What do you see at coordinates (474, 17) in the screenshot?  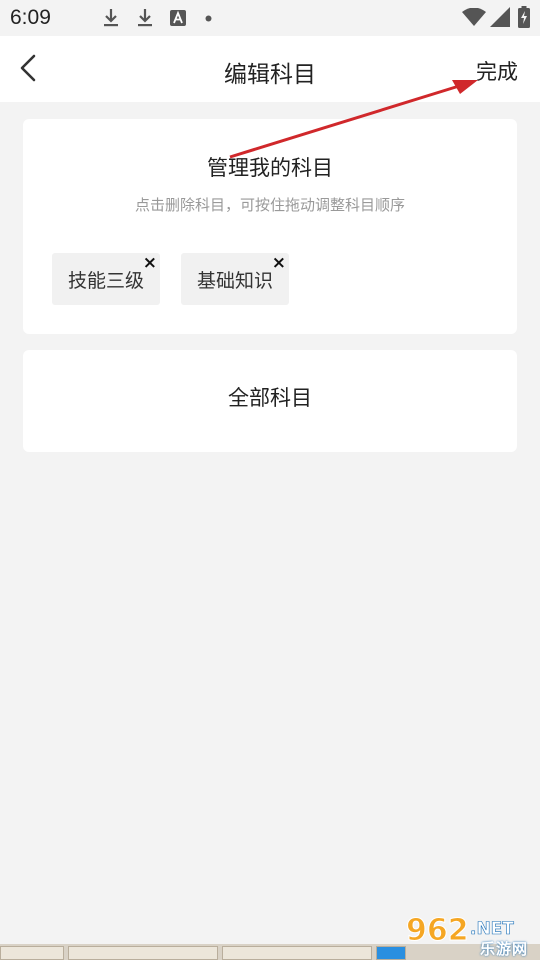 I see `wifi-icon` at bounding box center [474, 17].